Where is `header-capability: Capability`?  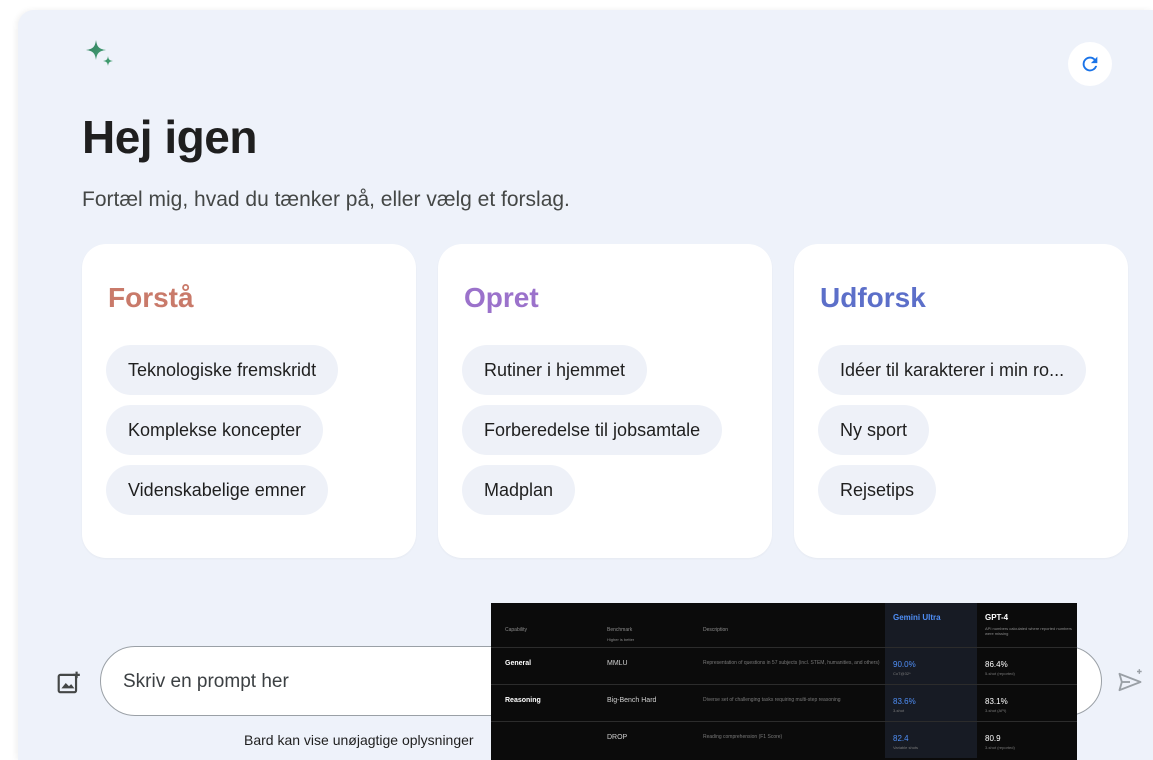 header-capability: Capability is located at coordinates (516, 630).